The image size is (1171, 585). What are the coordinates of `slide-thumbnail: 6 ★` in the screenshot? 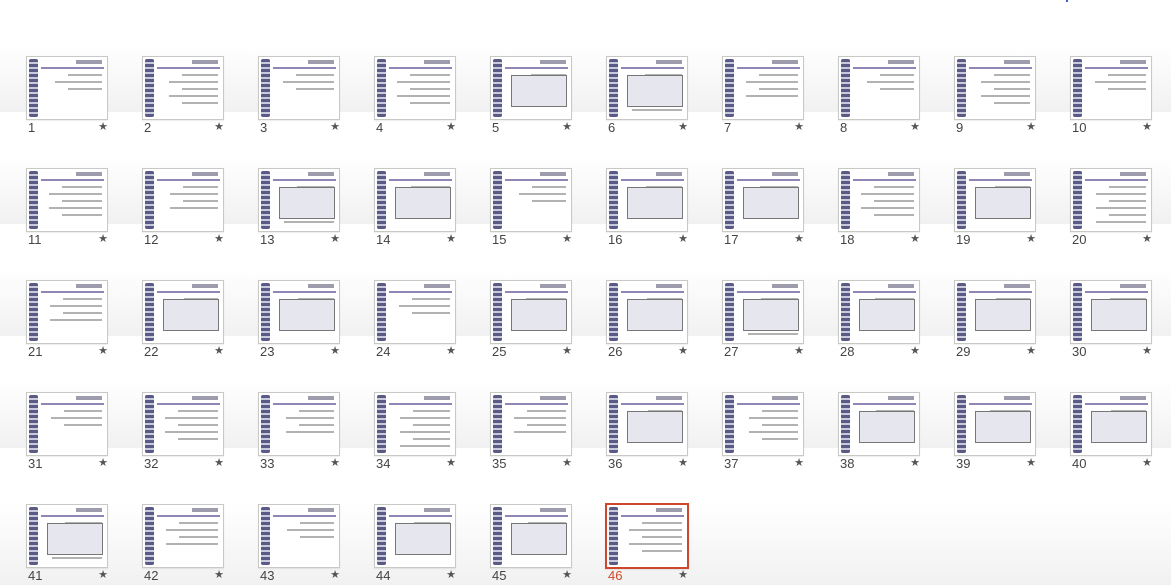 It's located at (648, 96).